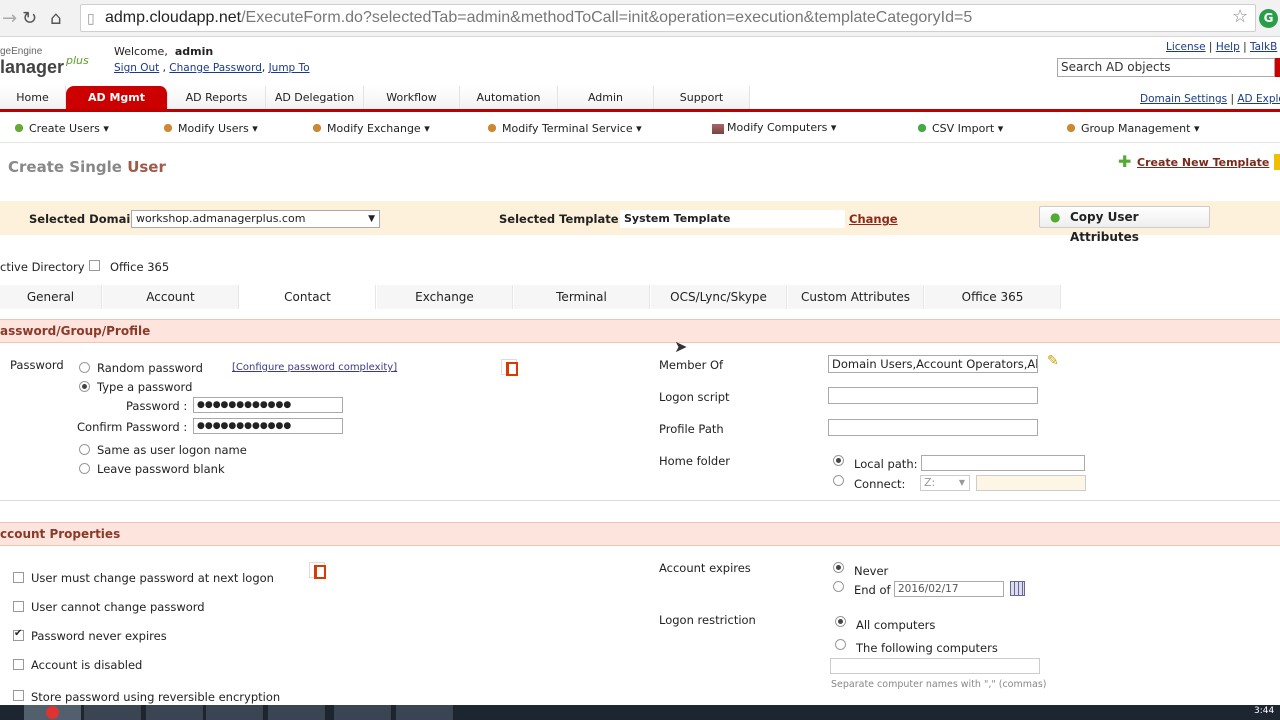 The height and width of the screenshot is (720, 1280). What do you see at coordinates (1031, 483) in the screenshot?
I see `connect-path-input` at bounding box center [1031, 483].